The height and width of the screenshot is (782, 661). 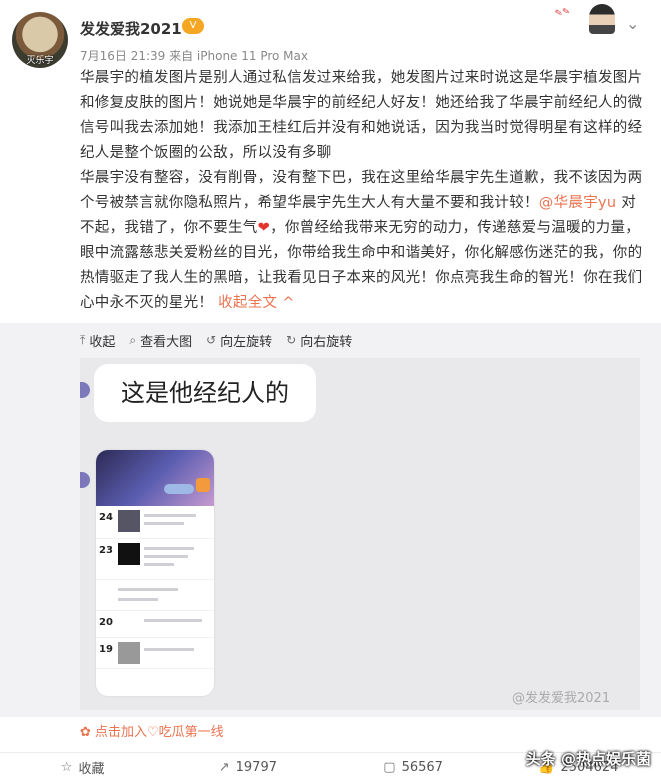 What do you see at coordinates (389, 767) in the screenshot?
I see `comment-icon: ▢` at bounding box center [389, 767].